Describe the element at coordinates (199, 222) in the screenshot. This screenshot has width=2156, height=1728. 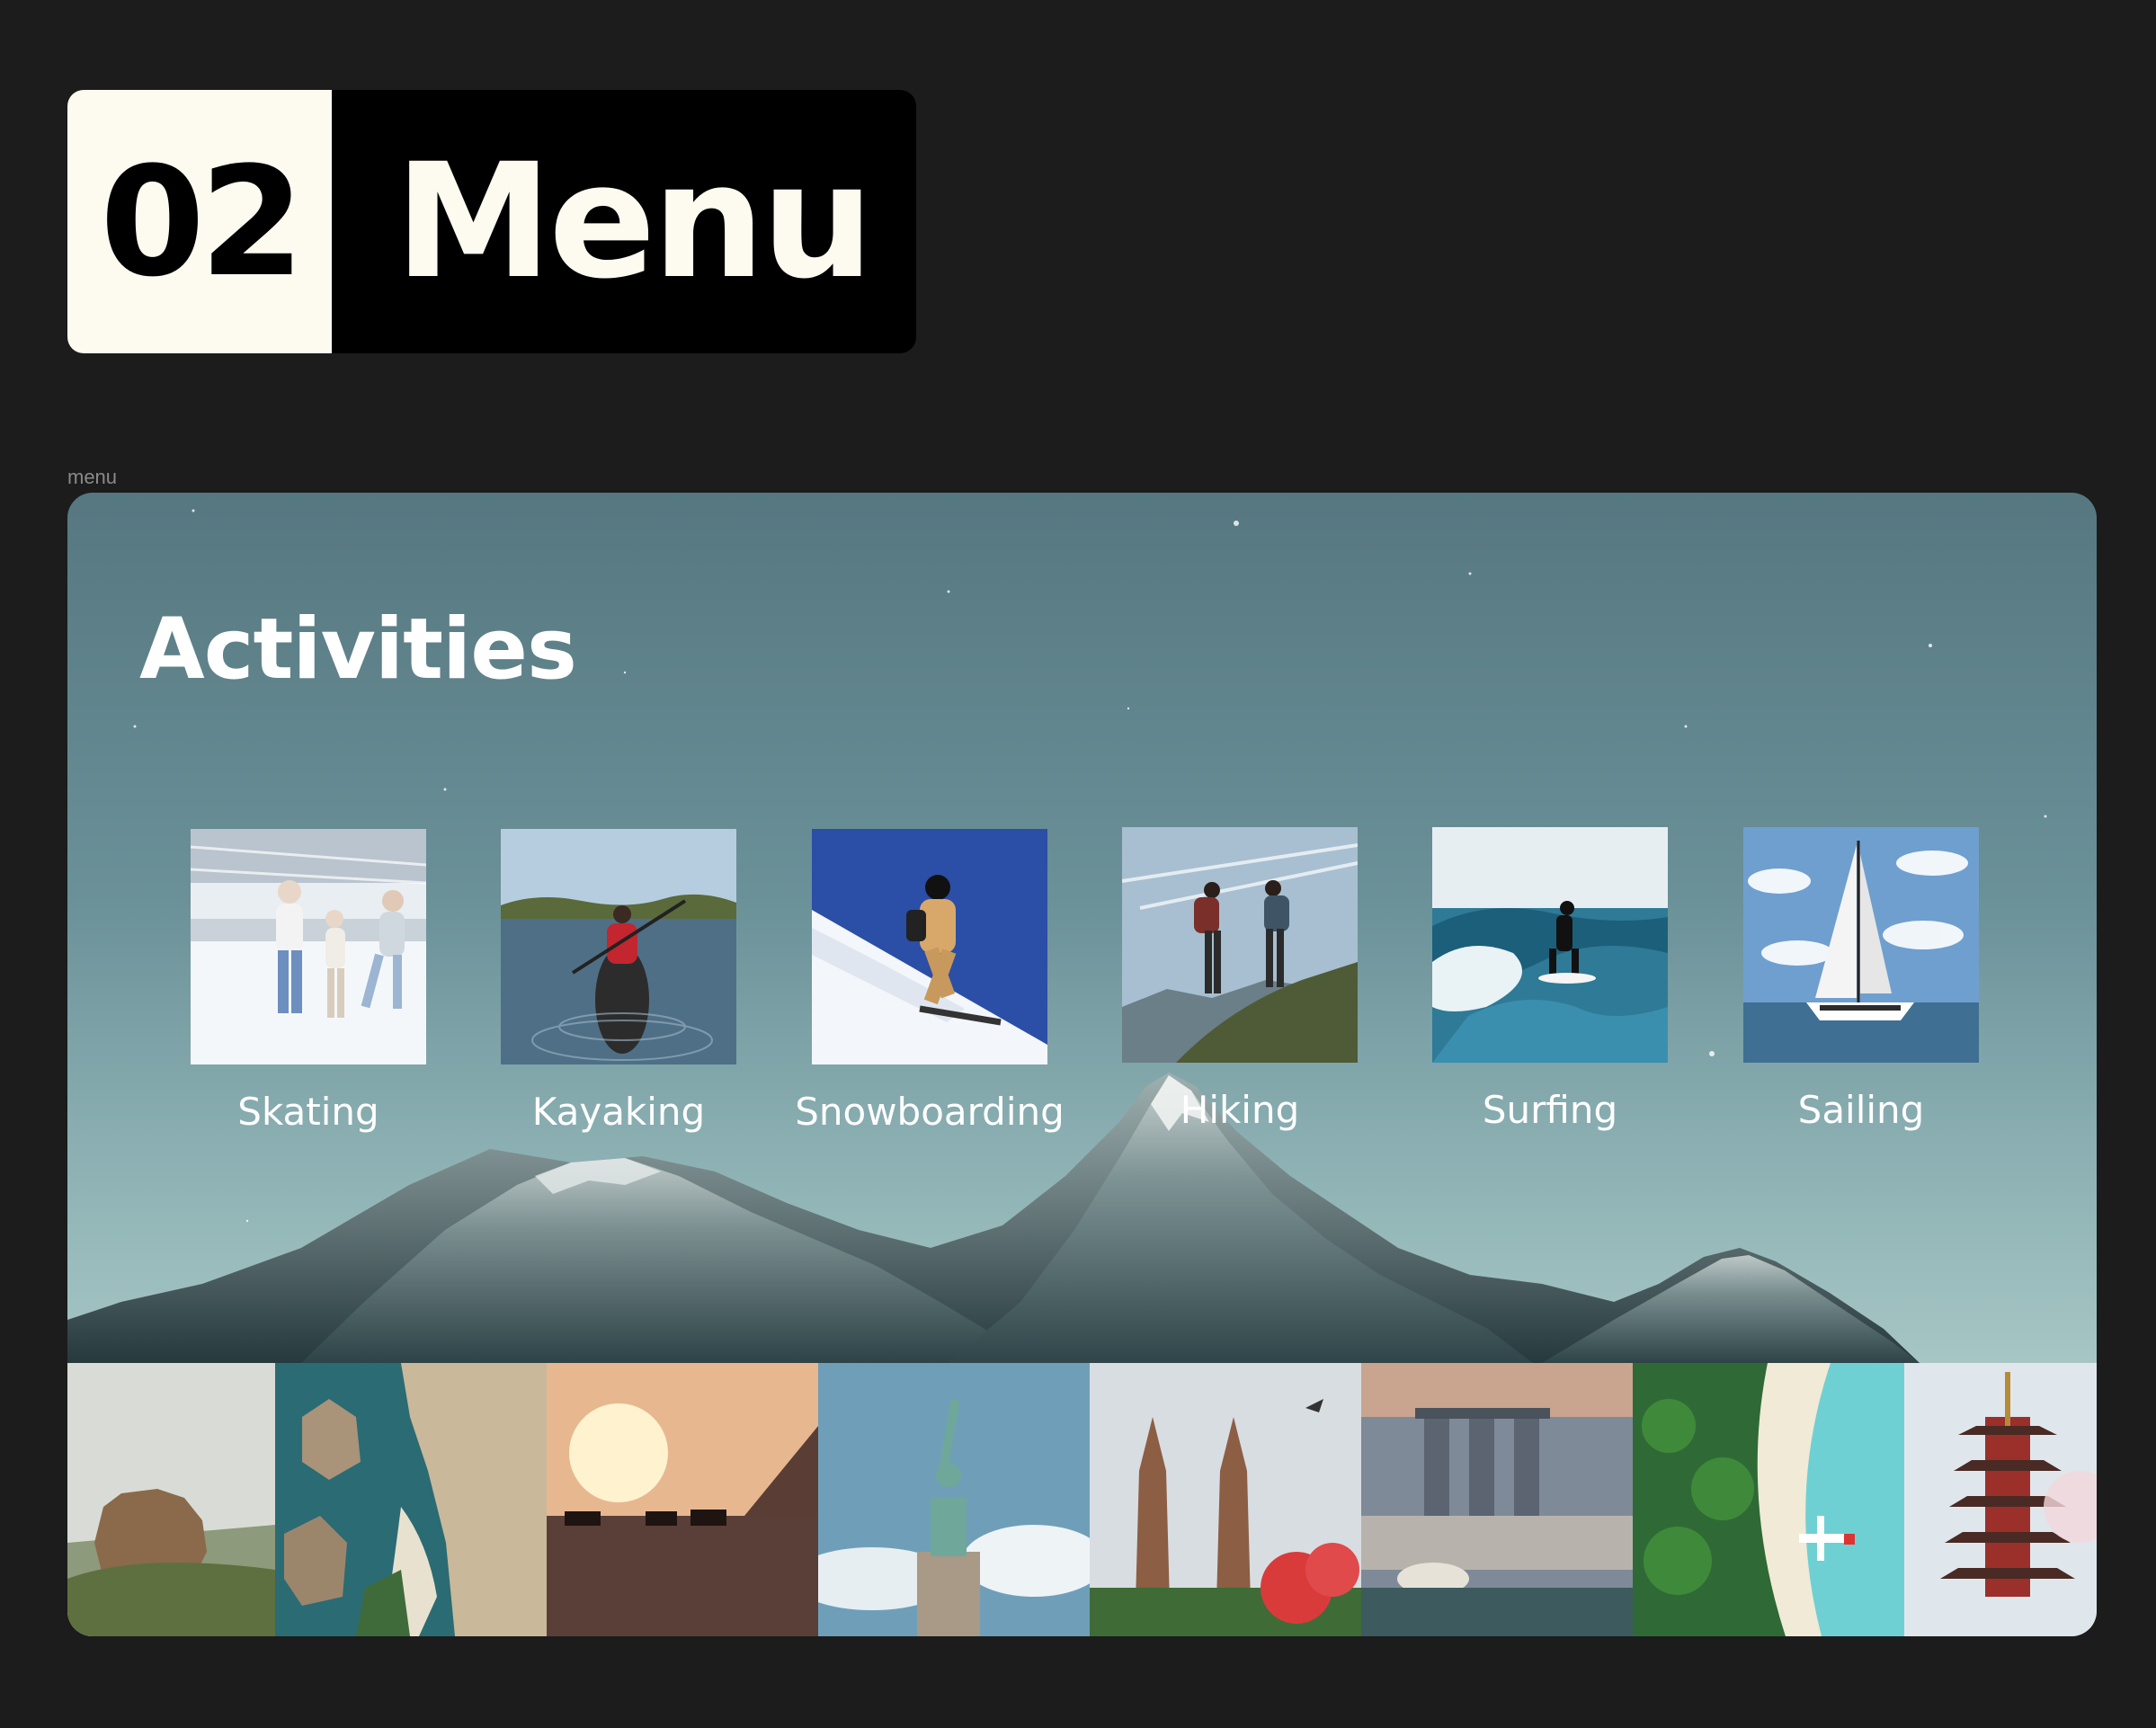
I see `section-number: 02` at that location.